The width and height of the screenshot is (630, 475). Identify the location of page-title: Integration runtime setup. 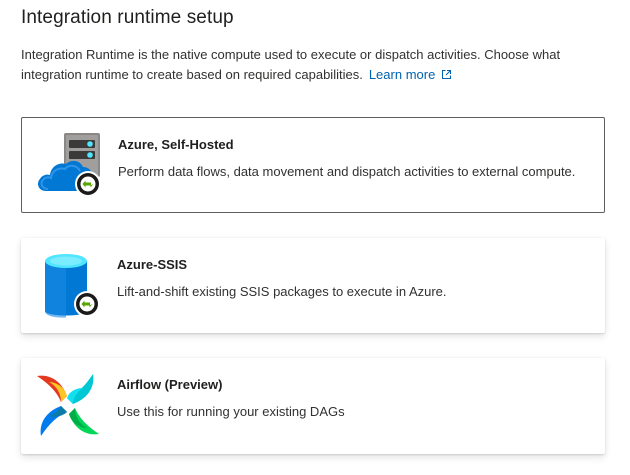
(127, 17).